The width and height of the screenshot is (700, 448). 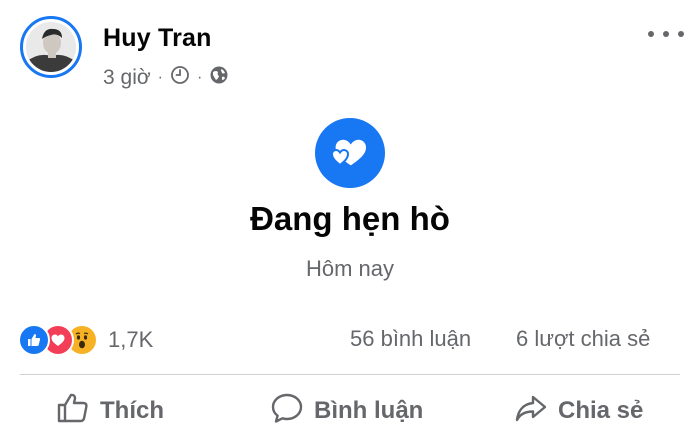 What do you see at coordinates (34, 340) in the screenshot?
I see `like-reaction-icon` at bounding box center [34, 340].